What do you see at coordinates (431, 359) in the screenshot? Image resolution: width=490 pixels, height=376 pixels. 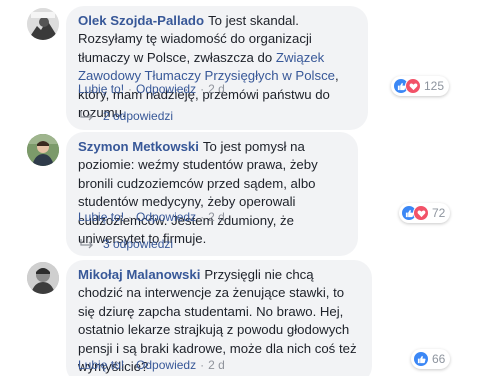 I see `reactions-summary: 66` at bounding box center [431, 359].